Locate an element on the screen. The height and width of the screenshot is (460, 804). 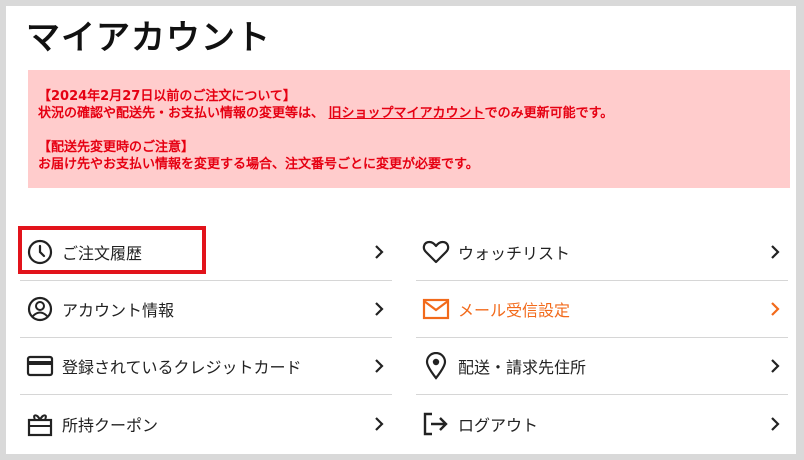
menu-item-logout: ログアウト is located at coordinates (602, 423).